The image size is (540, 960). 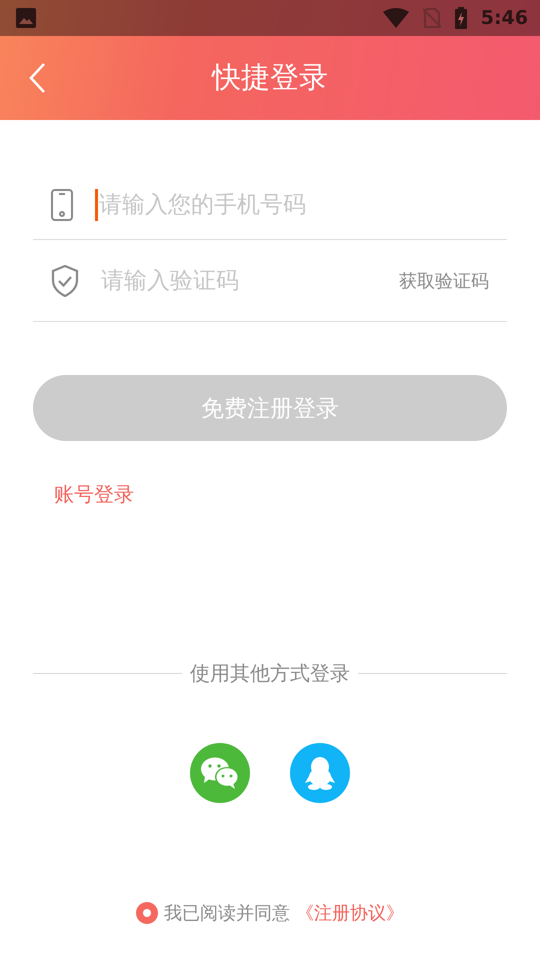 I want to click on no-sim-icon, so click(x=431, y=18).